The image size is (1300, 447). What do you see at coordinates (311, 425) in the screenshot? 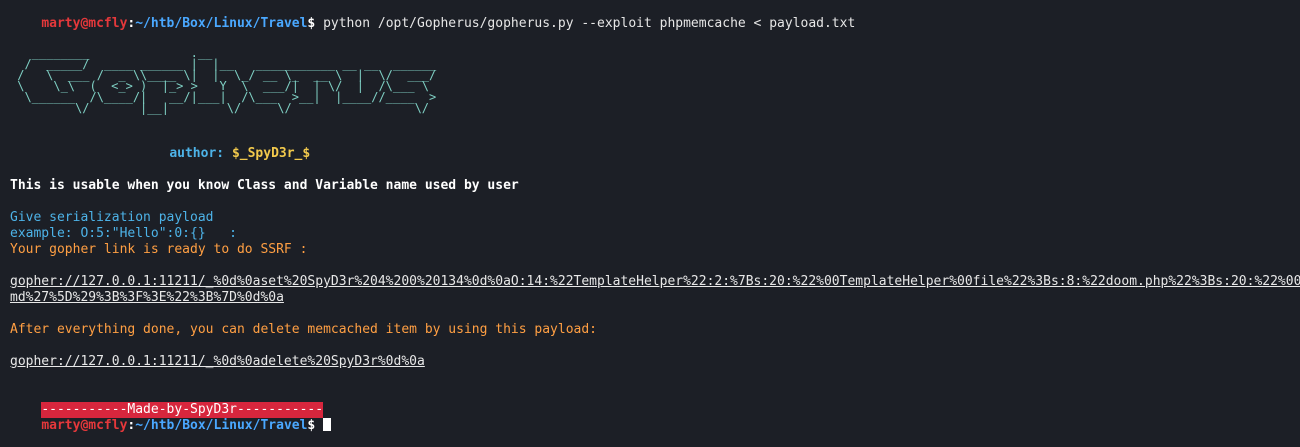
I see `prompt-symbol: $` at bounding box center [311, 425].